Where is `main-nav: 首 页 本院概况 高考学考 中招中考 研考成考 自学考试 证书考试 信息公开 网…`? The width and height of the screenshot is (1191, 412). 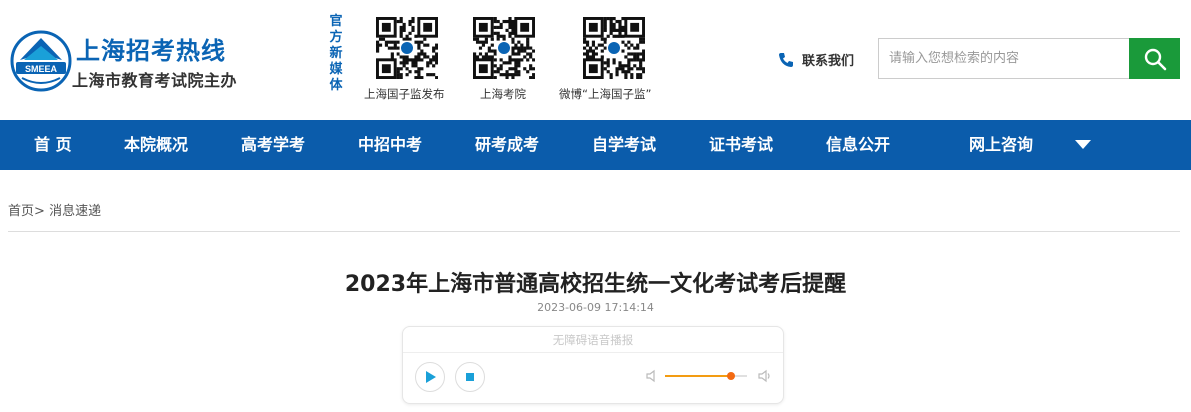 main-nav: 首 页 本院概况 高考学考 中招中考 研考成考 自学考试 证书考试 信息公开 网… is located at coordinates (595, 145).